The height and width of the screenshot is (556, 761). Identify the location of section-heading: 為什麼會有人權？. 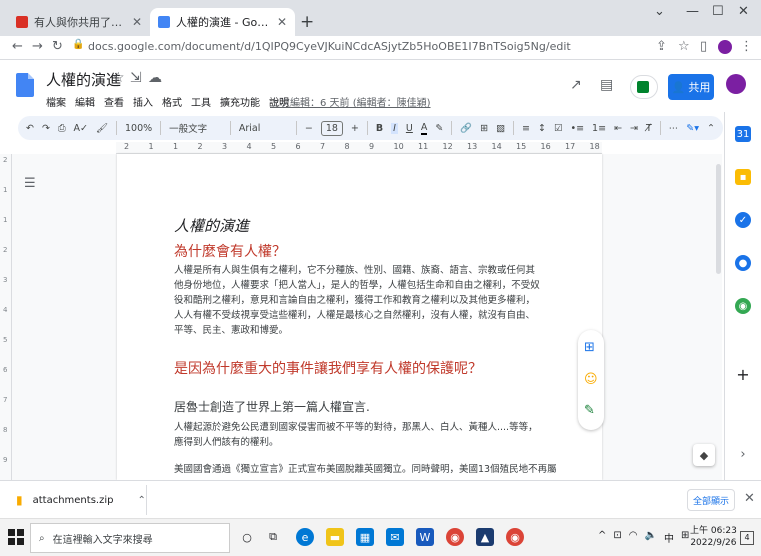
(359, 251).